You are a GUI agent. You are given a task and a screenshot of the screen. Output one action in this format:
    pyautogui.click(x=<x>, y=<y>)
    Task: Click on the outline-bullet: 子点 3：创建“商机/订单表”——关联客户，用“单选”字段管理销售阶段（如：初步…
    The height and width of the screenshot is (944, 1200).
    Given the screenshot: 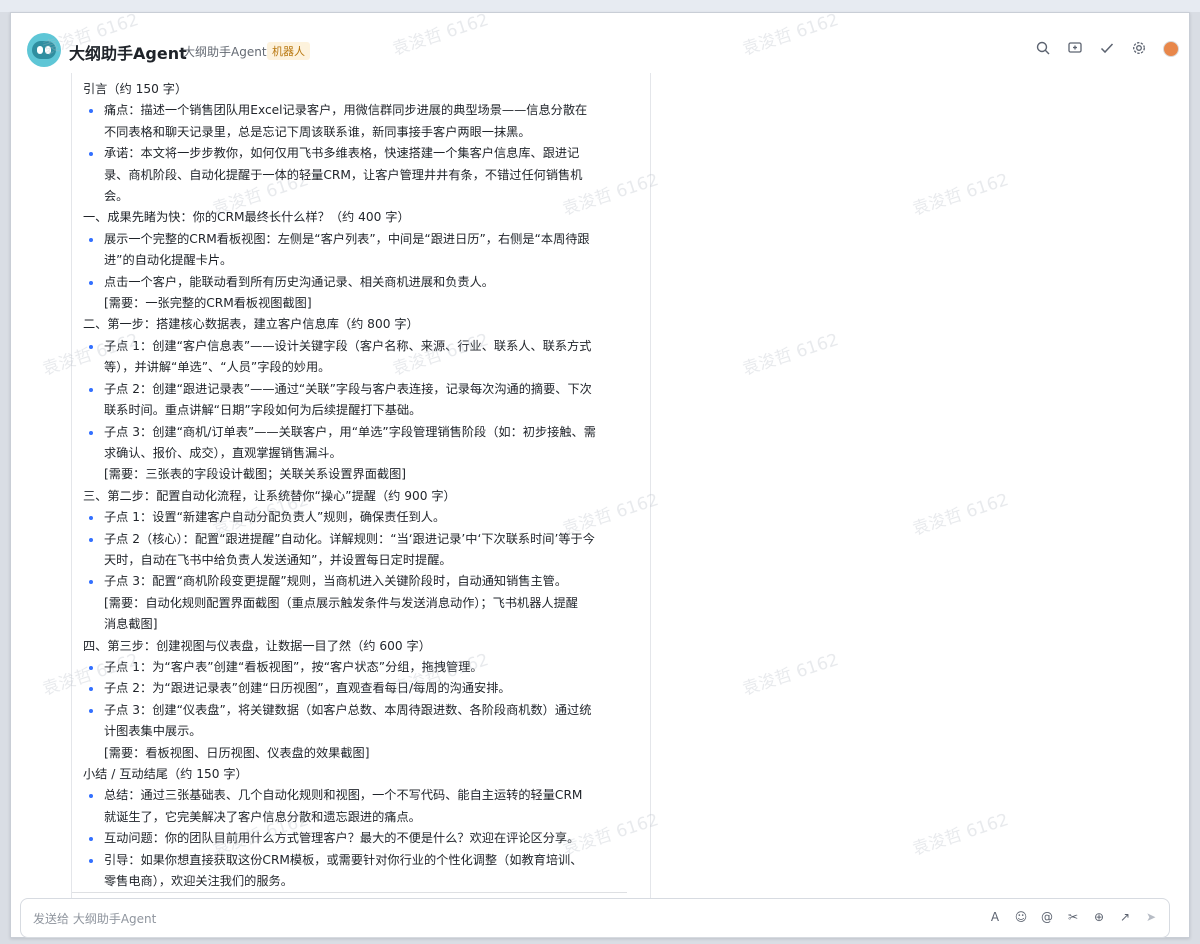 What is the action you would take?
    pyautogui.click(x=366, y=432)
    